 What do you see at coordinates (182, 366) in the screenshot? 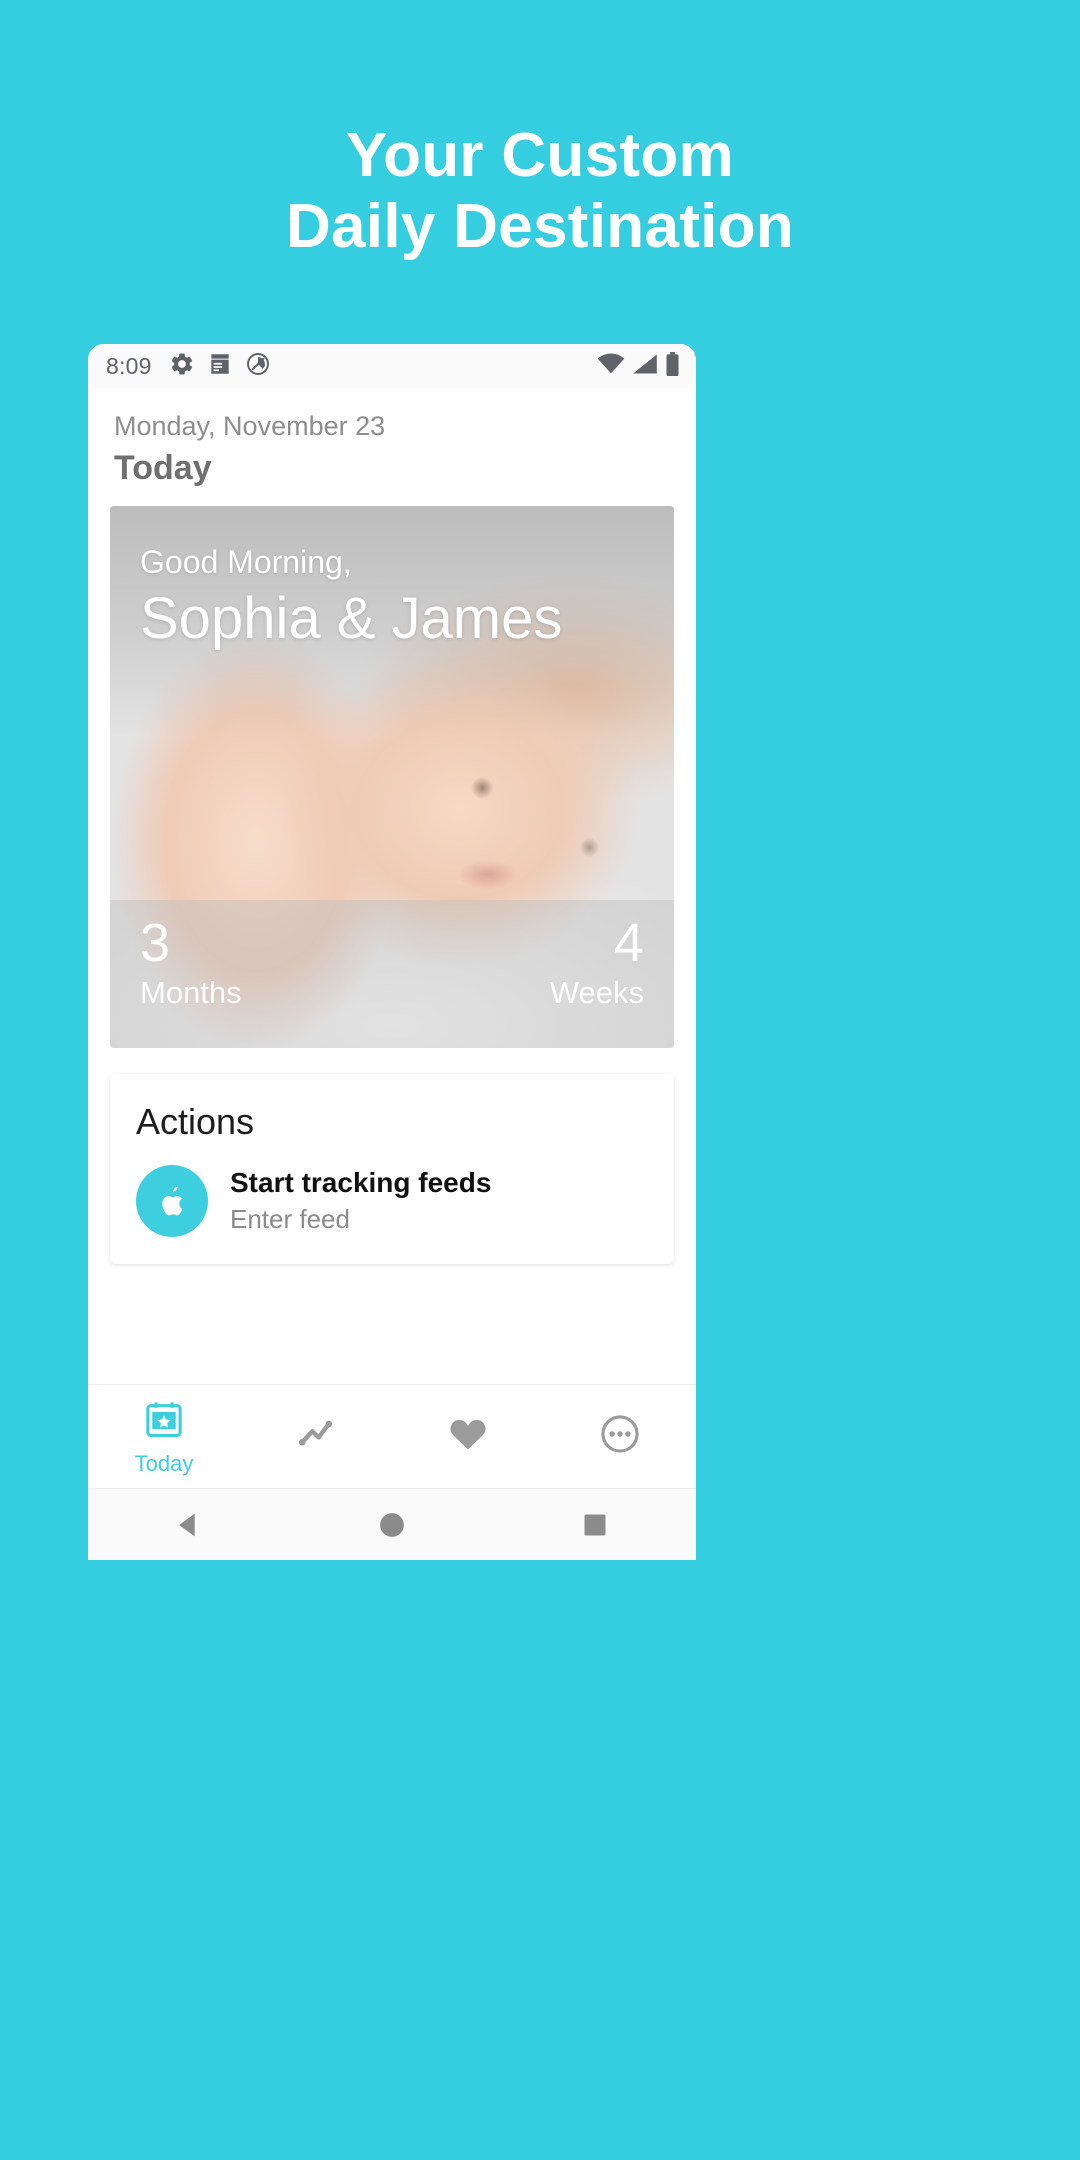
I see `gear-icon` at bounding box center [182, 366].